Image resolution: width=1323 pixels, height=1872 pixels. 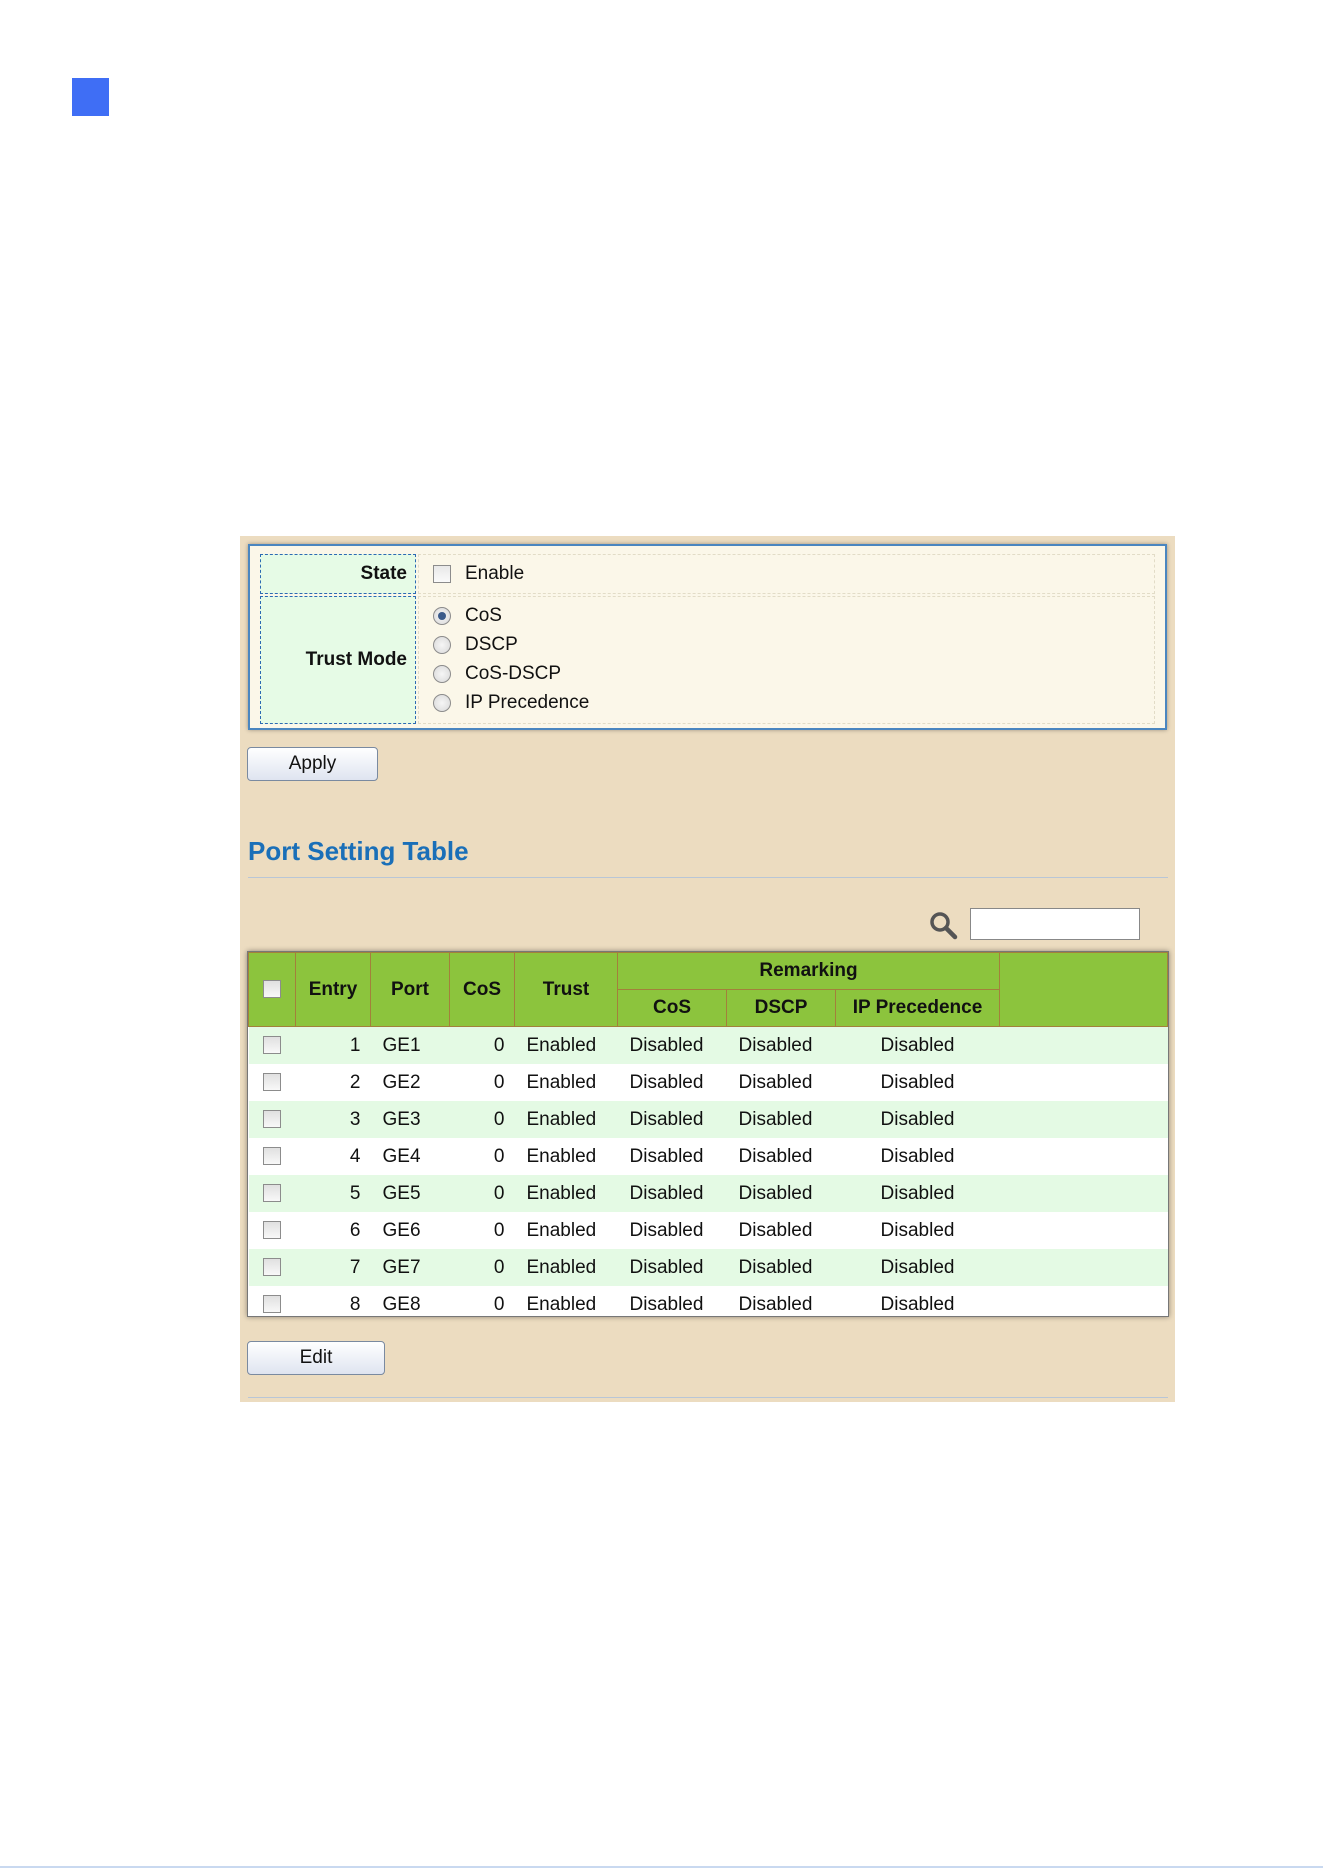 I want to click on trust-mode-option-label: DSCP, so click(x=491, y=644).